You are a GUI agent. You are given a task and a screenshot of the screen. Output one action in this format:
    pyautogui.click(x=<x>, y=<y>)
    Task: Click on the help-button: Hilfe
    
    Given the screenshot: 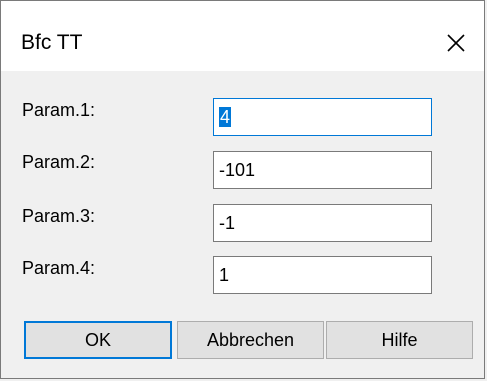 What is the action you would take?
    pyautogui.click(x=399, y=340)
    